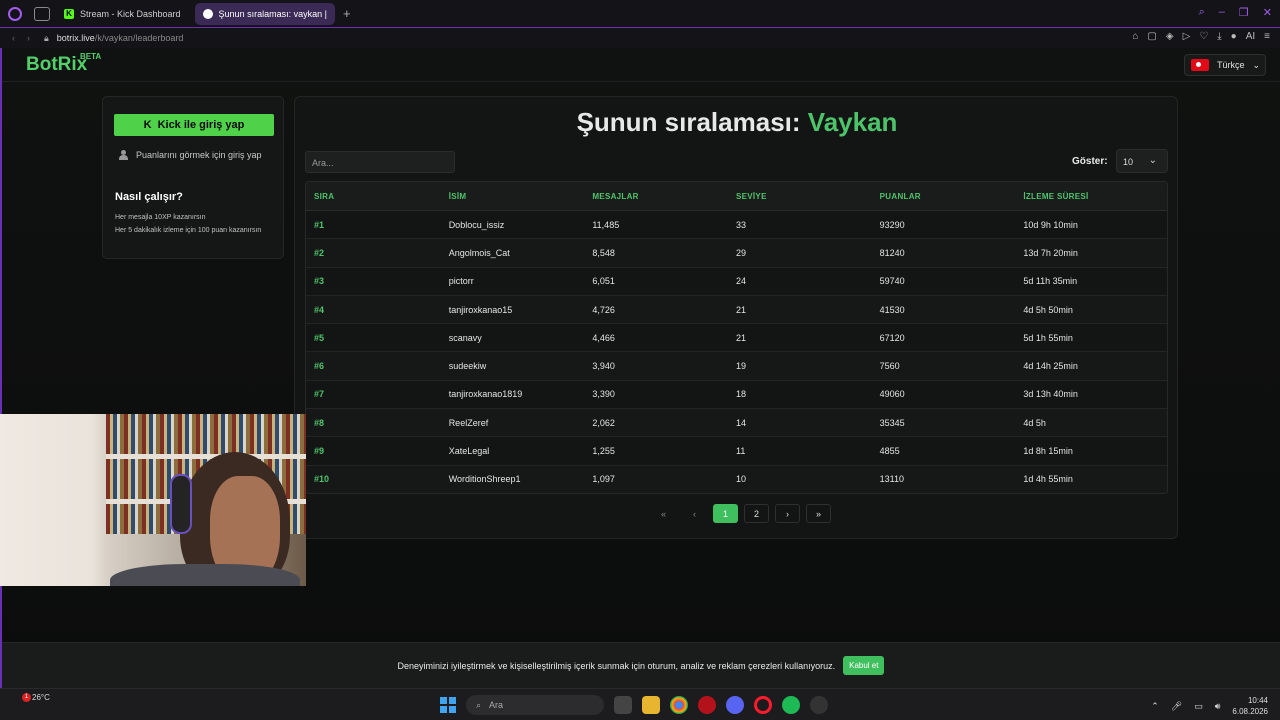 This screenshot has height=720, width=1280. What do you see at coordinates (1200, 65) in the screenshot?
I see `turkey-flag-icon` at bounding box center [1200, 65].